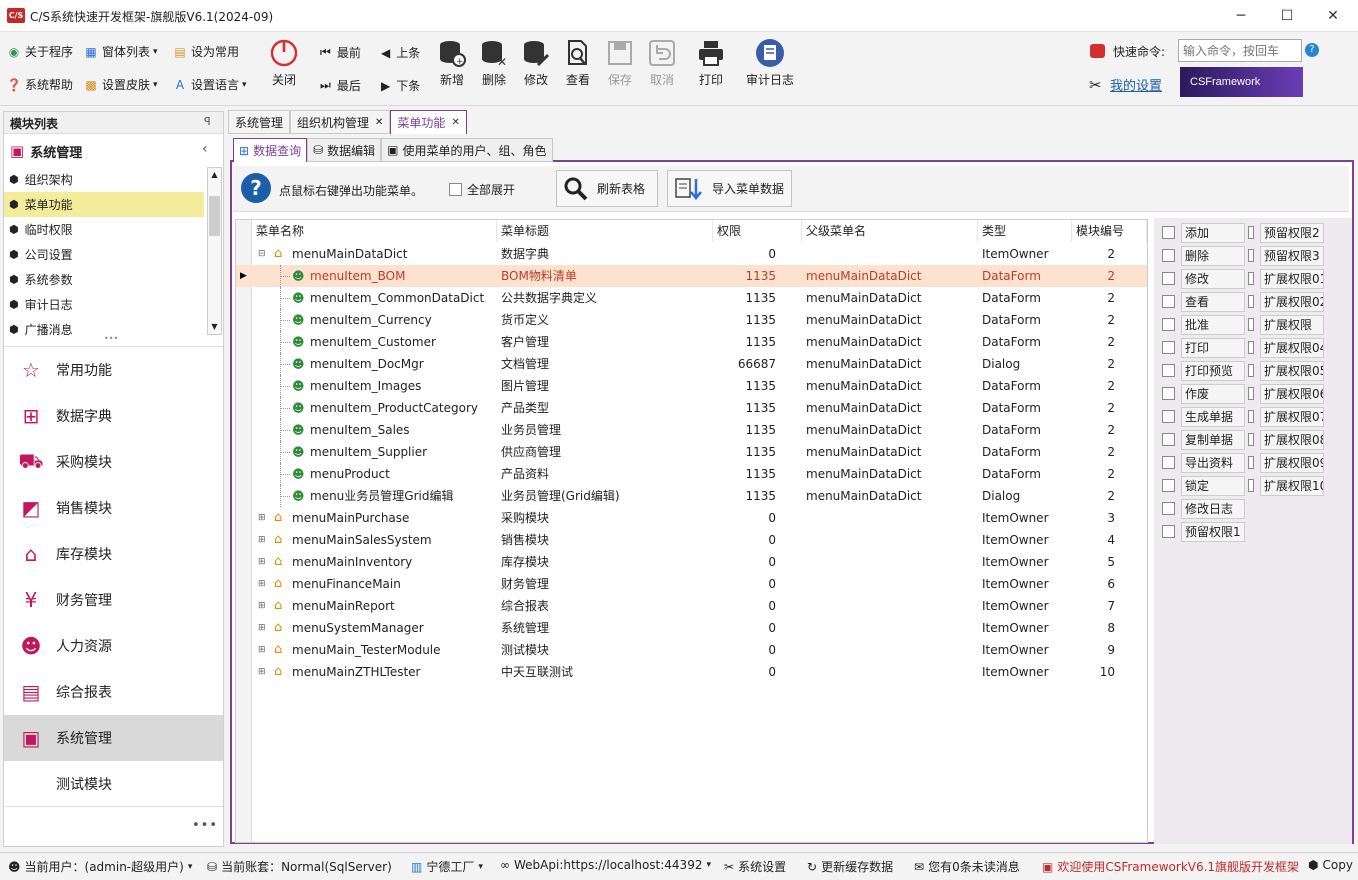 The image size is (1358, 880). I want to click on cancel-button: 取消, so click(662, 63).